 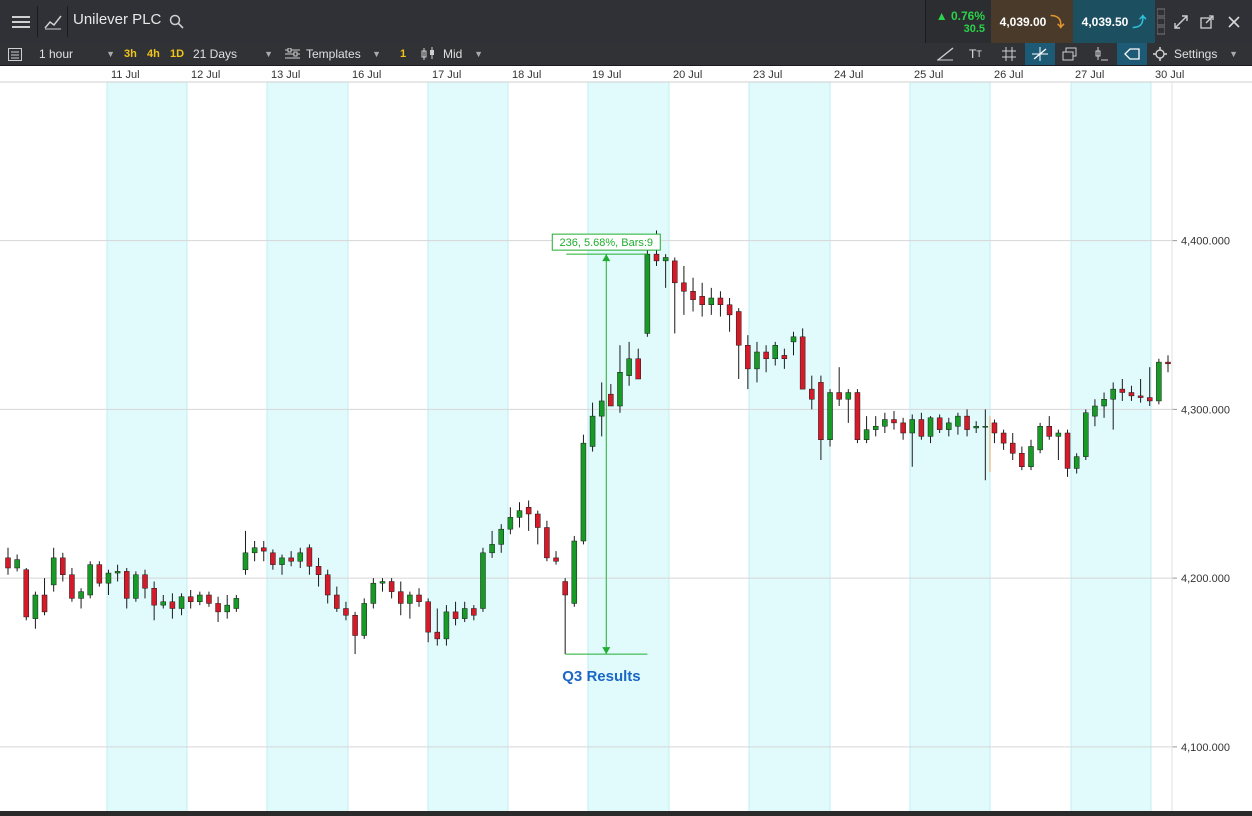 What do you see at coordinates (974, 29) in the screenshot?
I see `change-absolute: 30.5` at bounding box center [974, 29].